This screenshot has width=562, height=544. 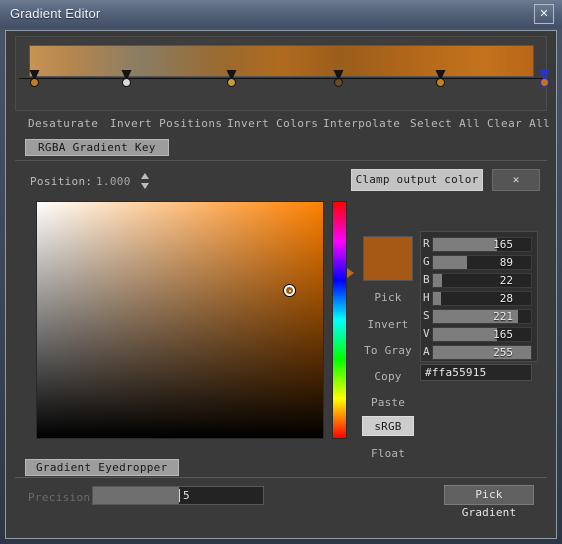 What do you see at coordinates (388, 325) in the screenshot?
I see `color-action-invert: Invert` at bounding box center [388, 325].